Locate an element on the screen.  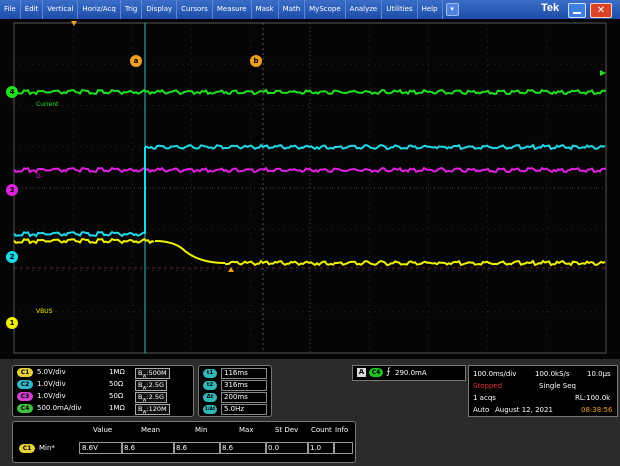
timebase: 100.0ms/div is located at coordinates (495, 374).